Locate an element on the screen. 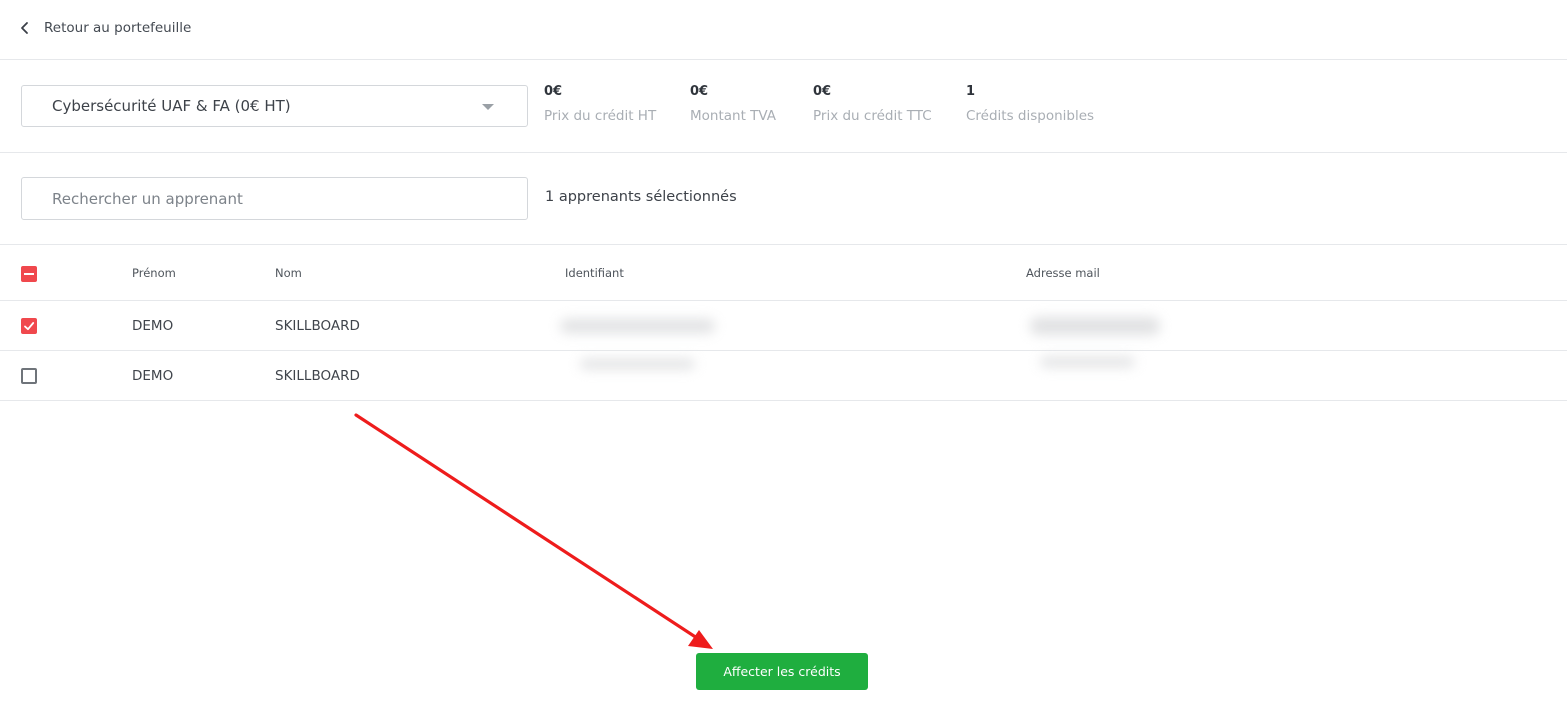 The image size is (1567, 712). caret-down-icon is located at coordinates (488, 107).